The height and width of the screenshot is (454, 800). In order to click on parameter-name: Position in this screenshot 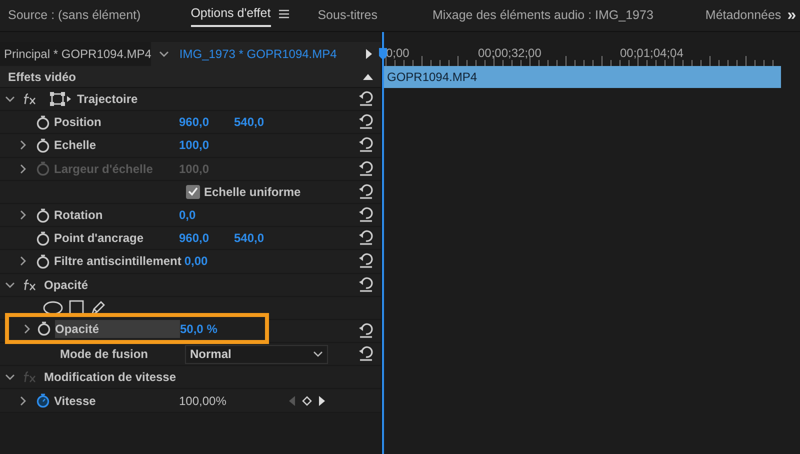, I will do `click(78, 123)`.